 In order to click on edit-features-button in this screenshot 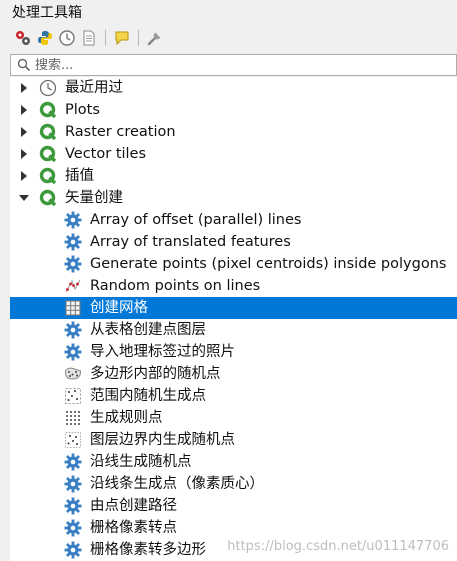, I will do `click(122, 38)`.